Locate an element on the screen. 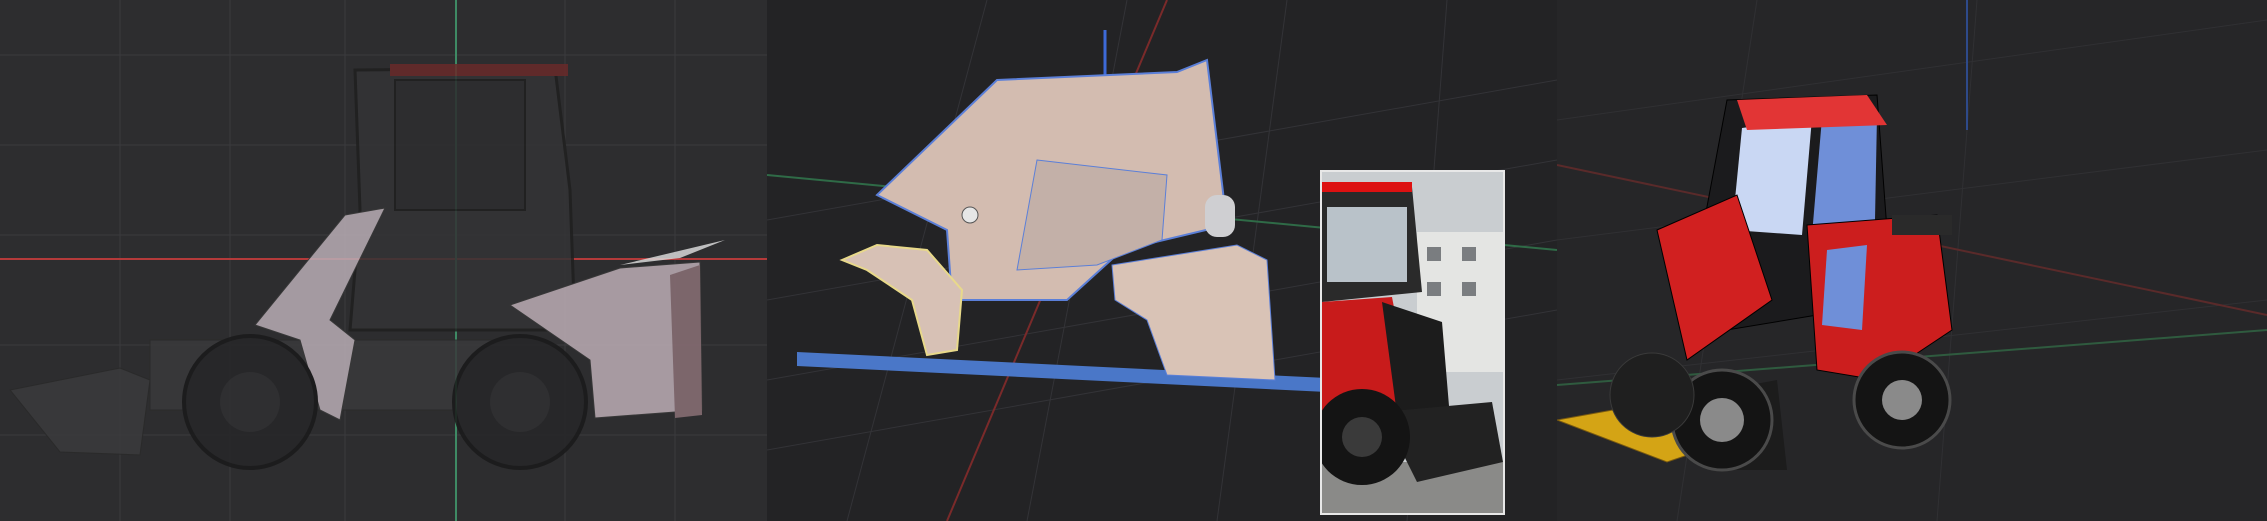 The image size is (2267, 521). photo-loader-icon is located at coordinates (1412, 342).